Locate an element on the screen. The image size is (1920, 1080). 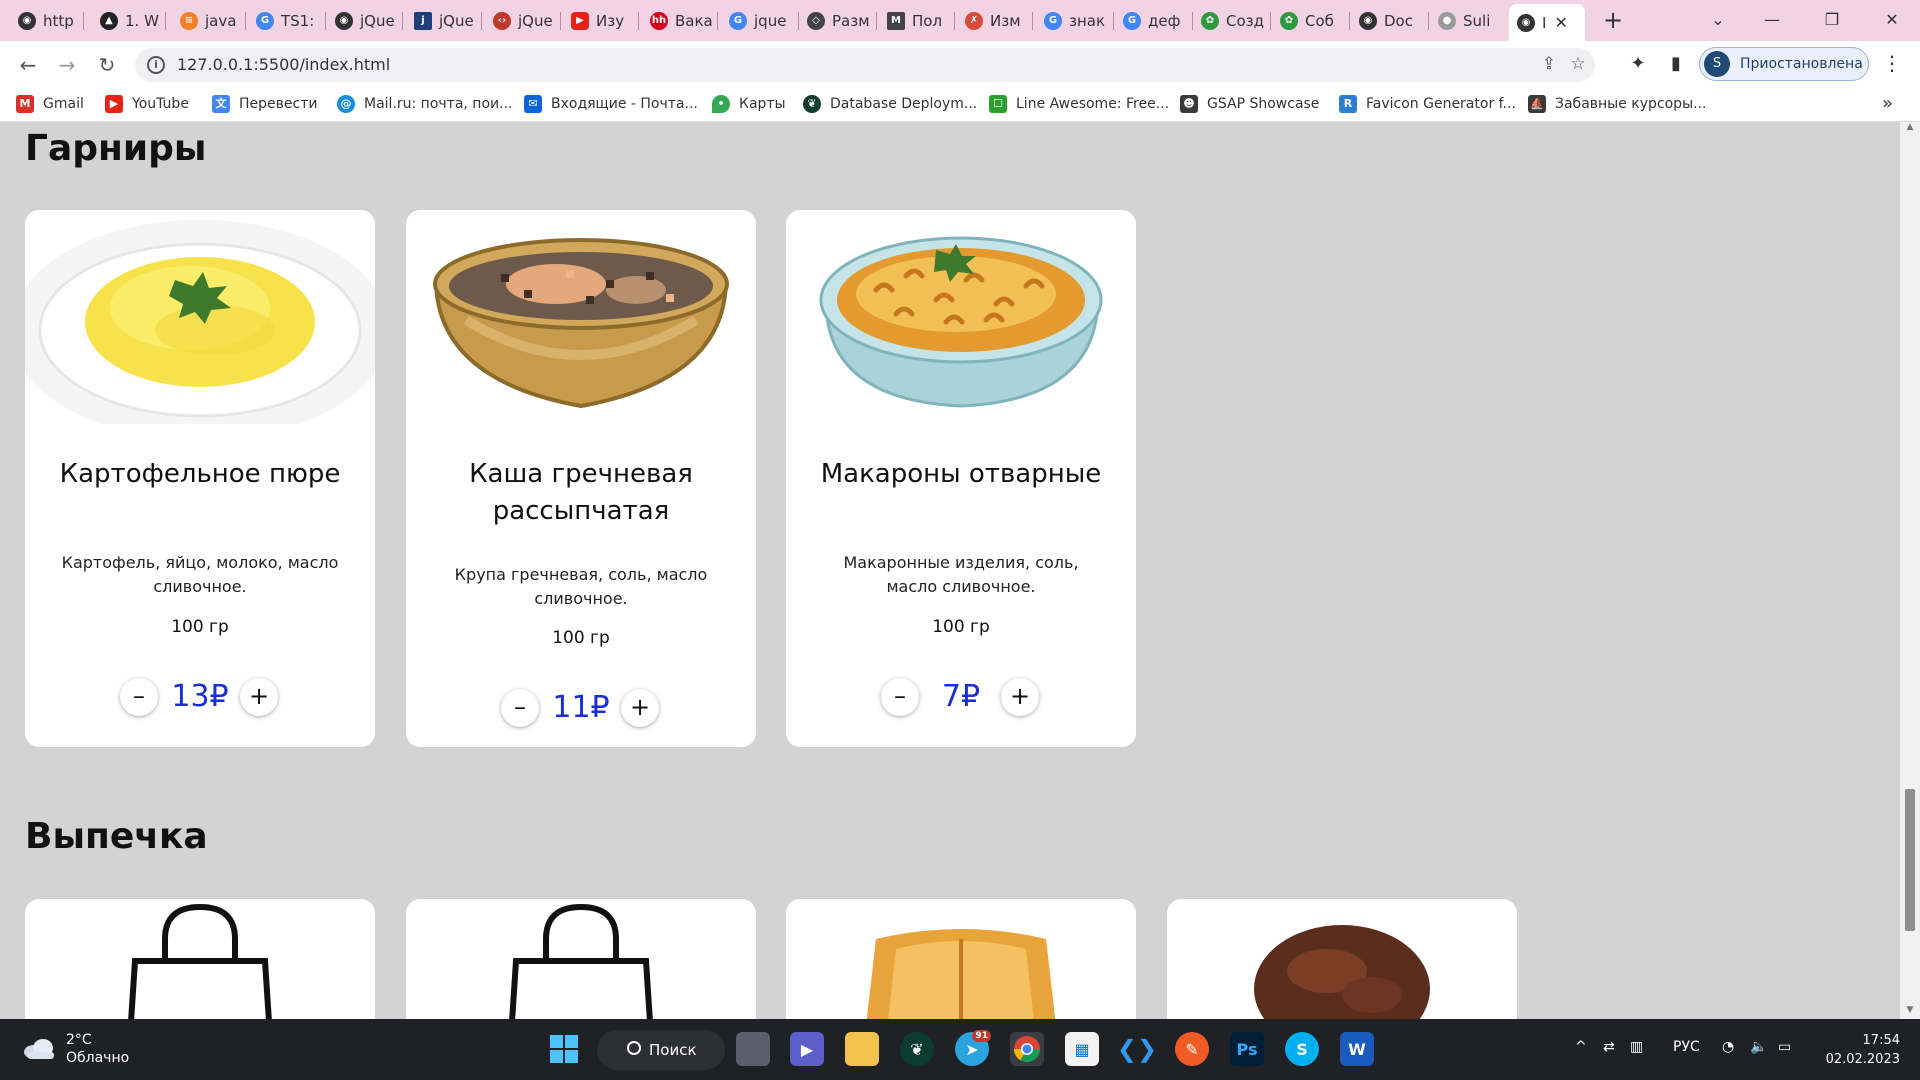
language-indicator: РУС is located at coordinates (1686, 1047).